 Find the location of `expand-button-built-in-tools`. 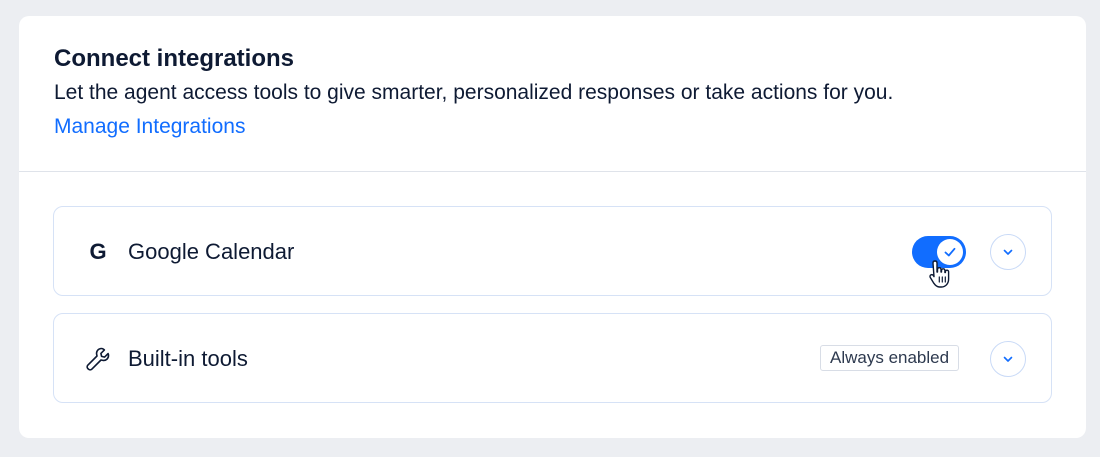

expand-button-built-in-tools is located at coordinates (1008, 359).